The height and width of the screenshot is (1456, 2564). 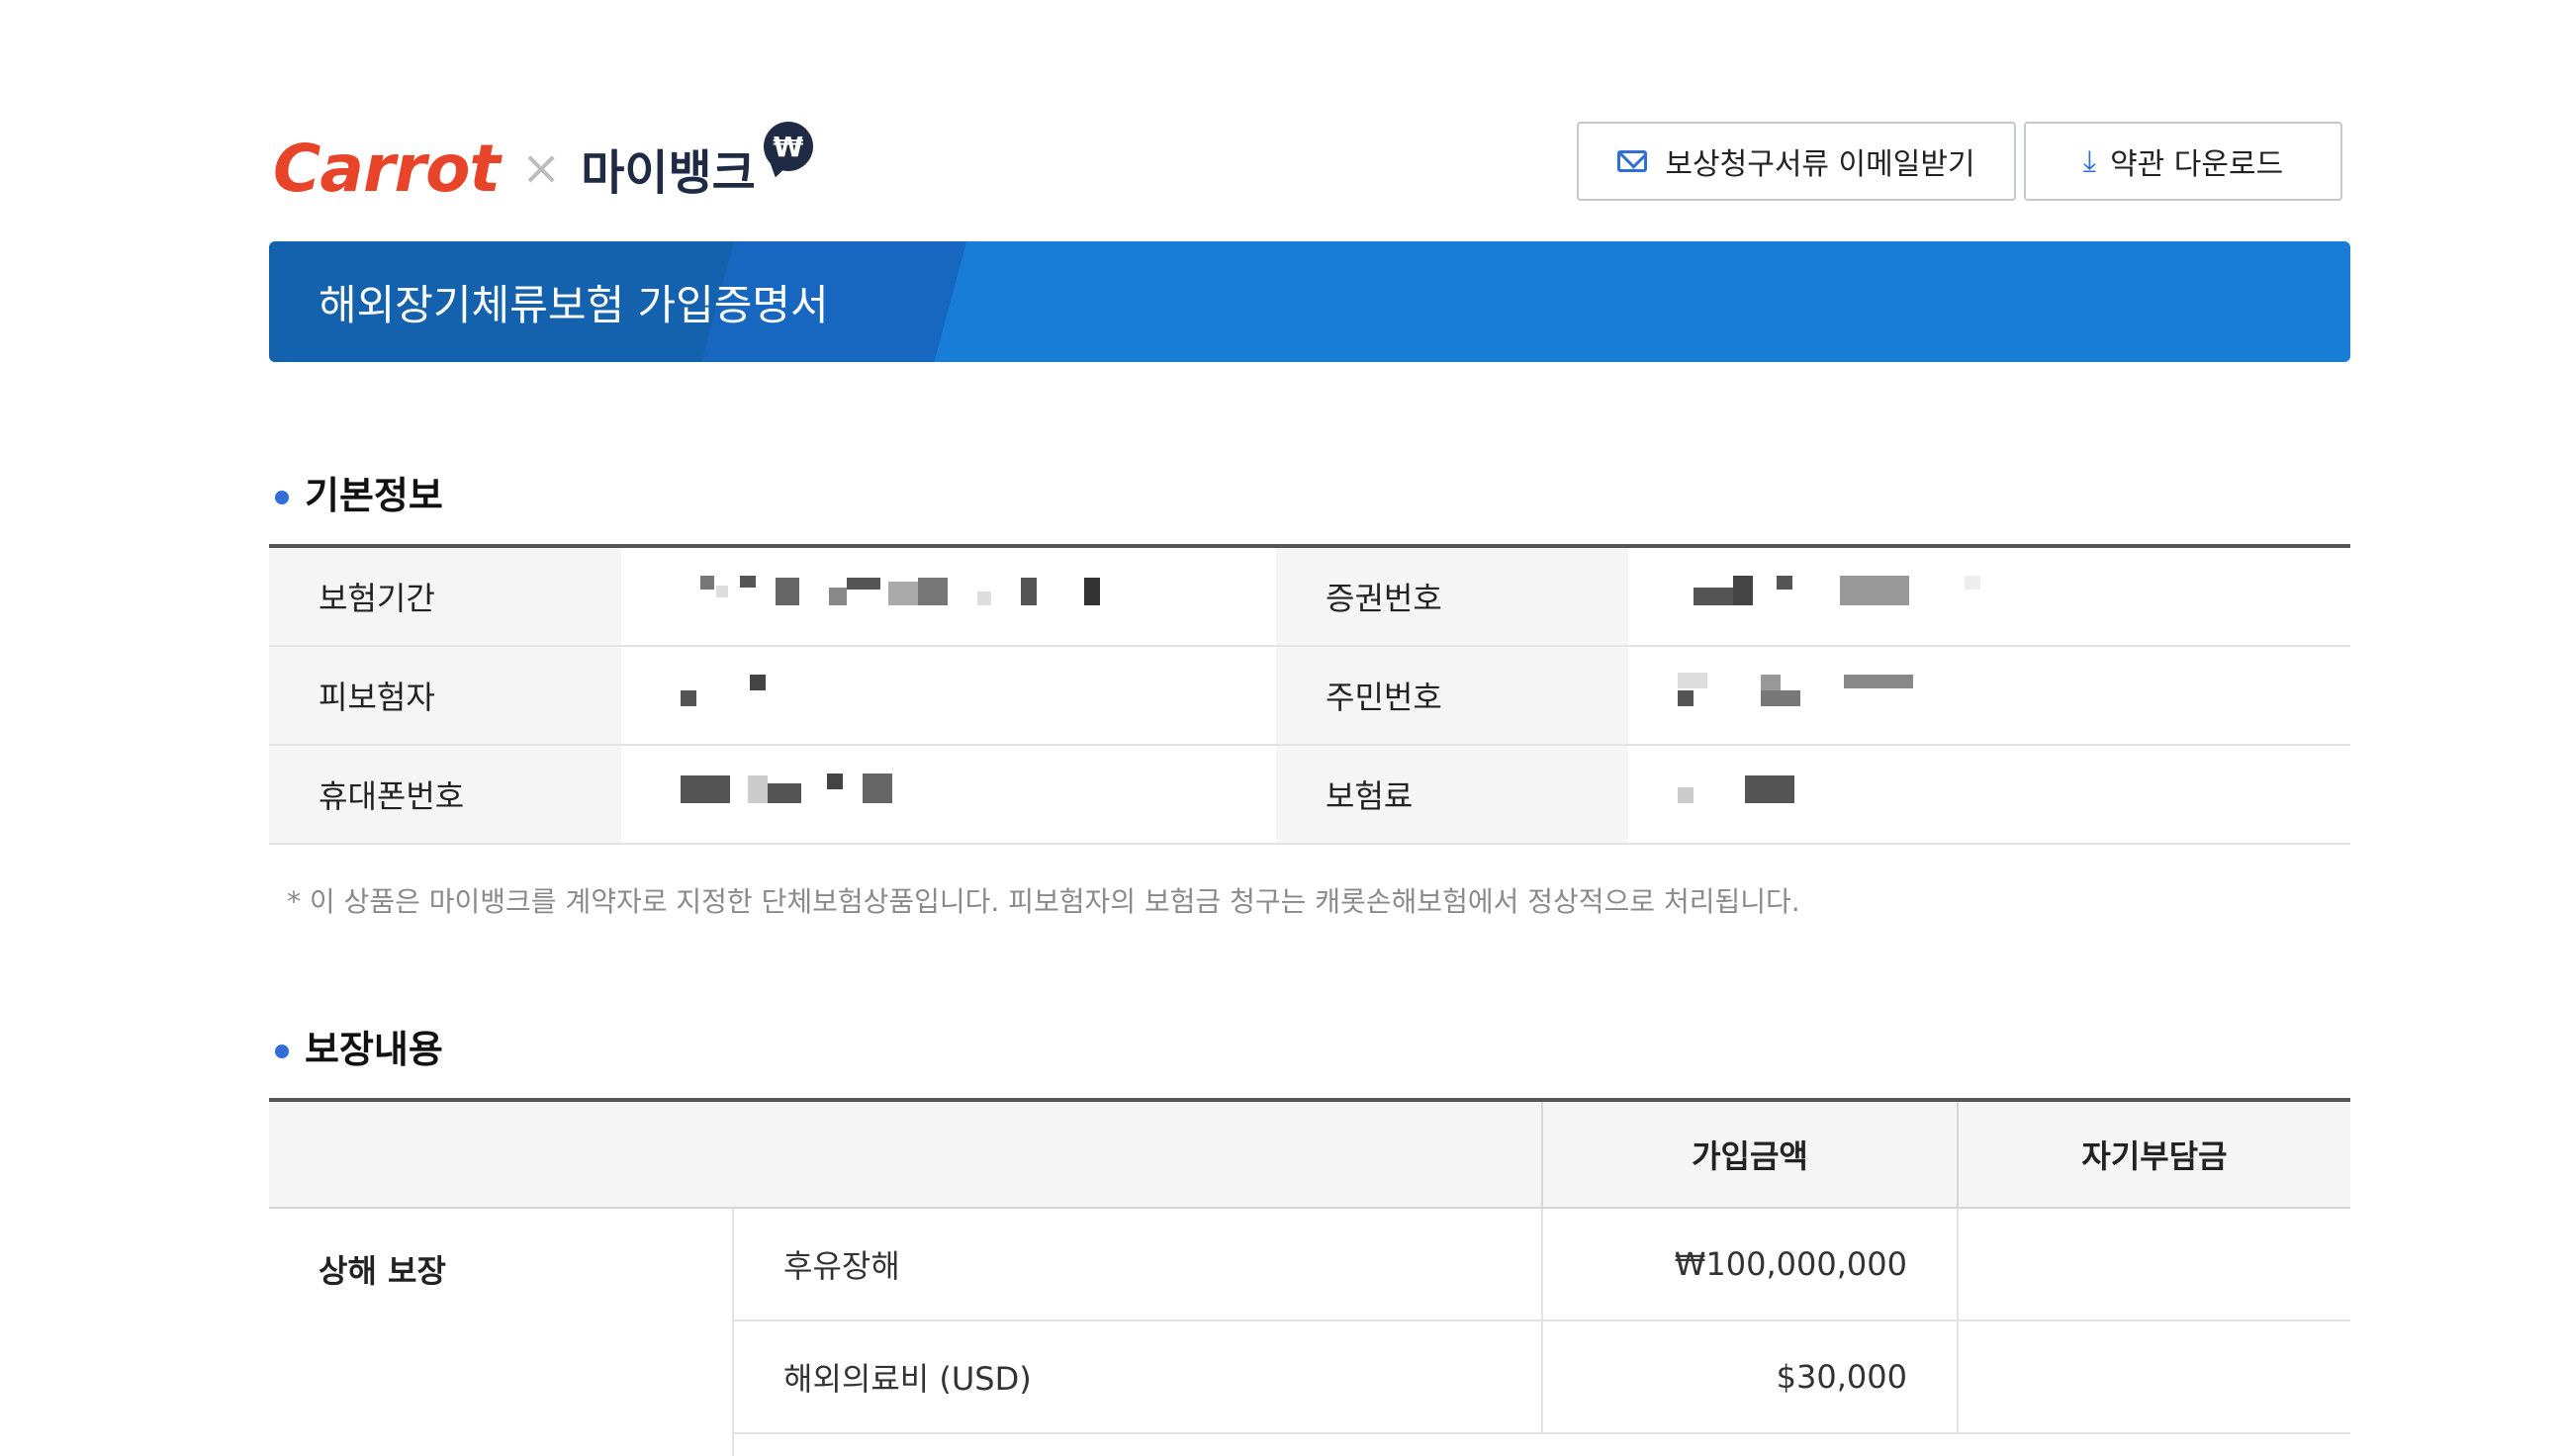 What do you see at coordinates (1138, 1264) in the screenshot?
I see `coverage-item-name: 후유장해` at bounding box center [1138, 1264].